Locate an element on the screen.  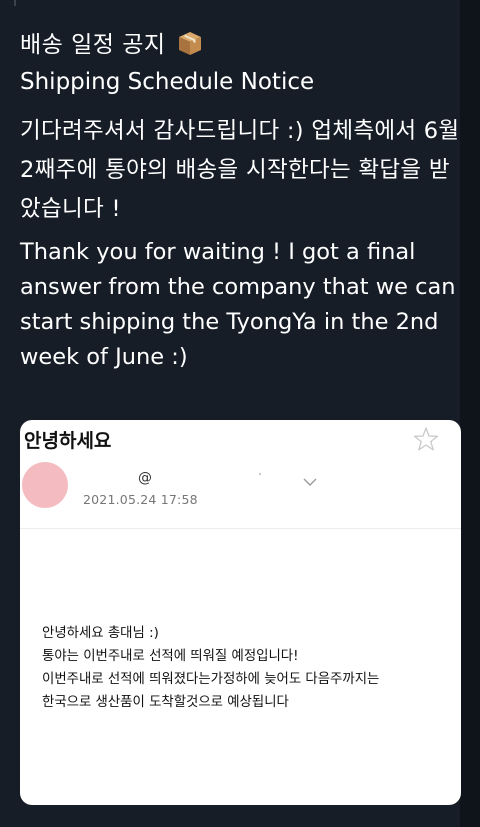
sender-avatar is located at coordinates (45, 485).